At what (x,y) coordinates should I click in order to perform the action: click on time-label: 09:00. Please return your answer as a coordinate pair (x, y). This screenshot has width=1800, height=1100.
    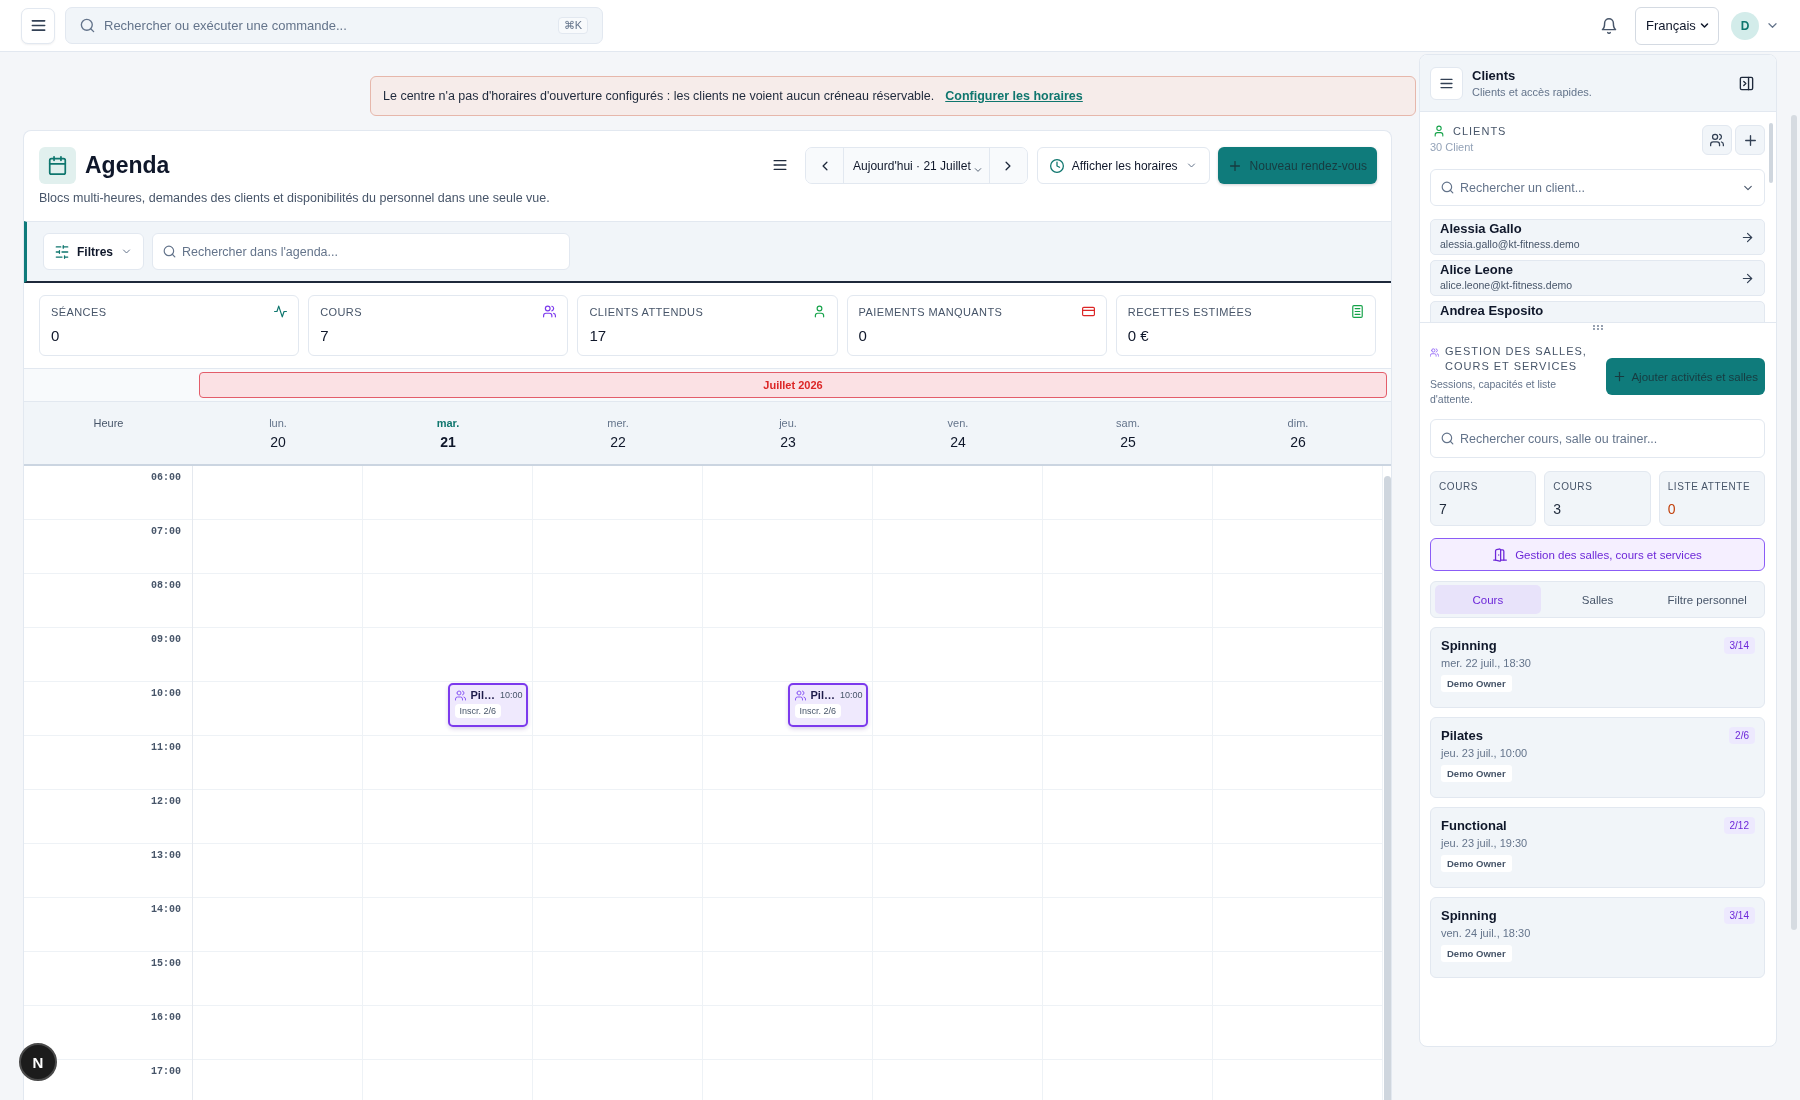
    Looking at the image, I should click on (166, 639).